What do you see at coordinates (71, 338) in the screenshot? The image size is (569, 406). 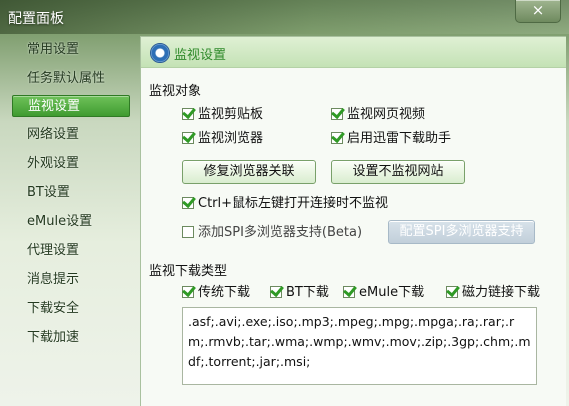 I see `sidebar-item-acceleration: 下载加速` at bounding box center [71, 338].